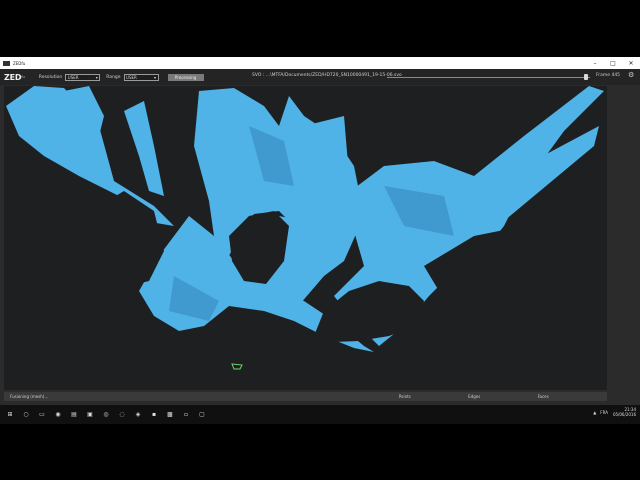  I want to click on steam-icon: ◎, so click(106, 415).